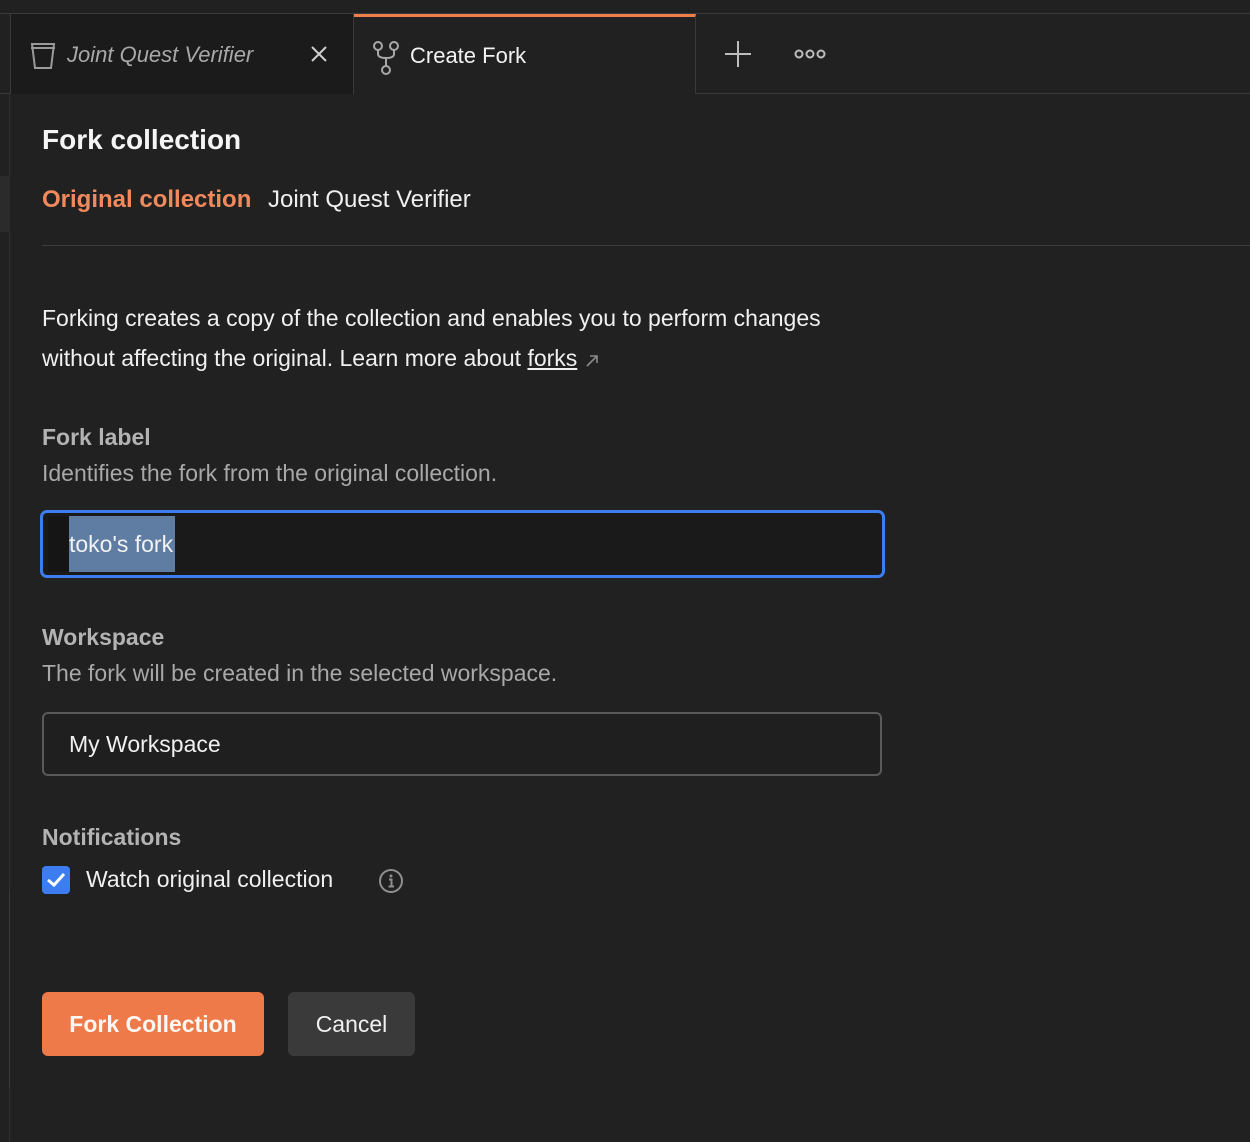 This screenshot has height=1142, width=1250. What do you see at coordinates (592, 360) in the screenshot?
I see `external-link-icon` at bounding box center [592, 360].